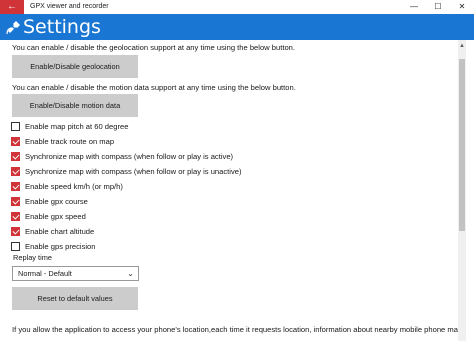  I want to click on replay-time-select: Normal - Default ⌄, so click(75, 273).